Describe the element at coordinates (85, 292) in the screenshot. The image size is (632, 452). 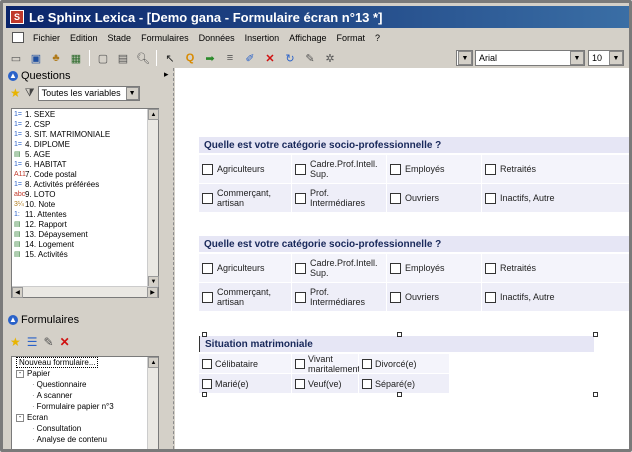
I see `horizontal-scrollbar: ◀ ▶` at that location.